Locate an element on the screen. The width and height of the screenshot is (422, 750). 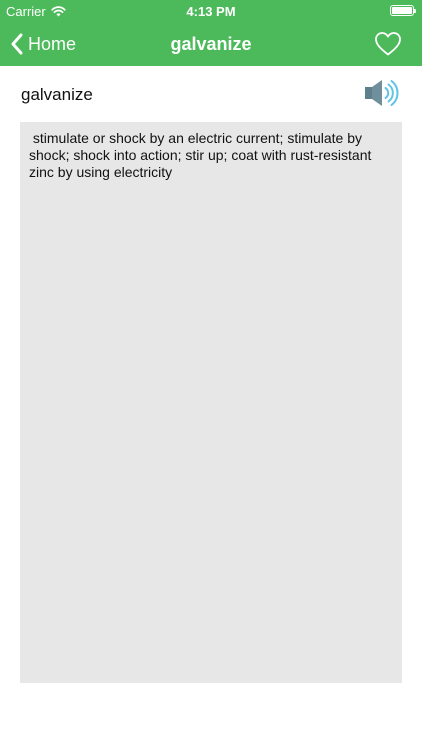
pronounce-button is located at coordinates (381, 93).